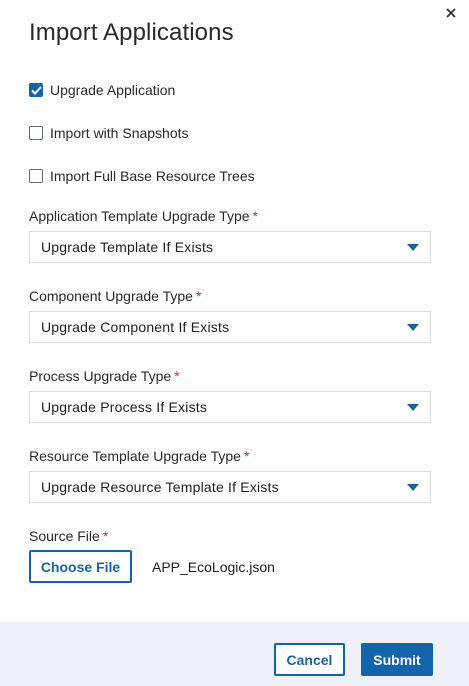  Describe the element at coordinates (80, 566) in the screenshot. I see `choose-file-button: Choose File` at that location.